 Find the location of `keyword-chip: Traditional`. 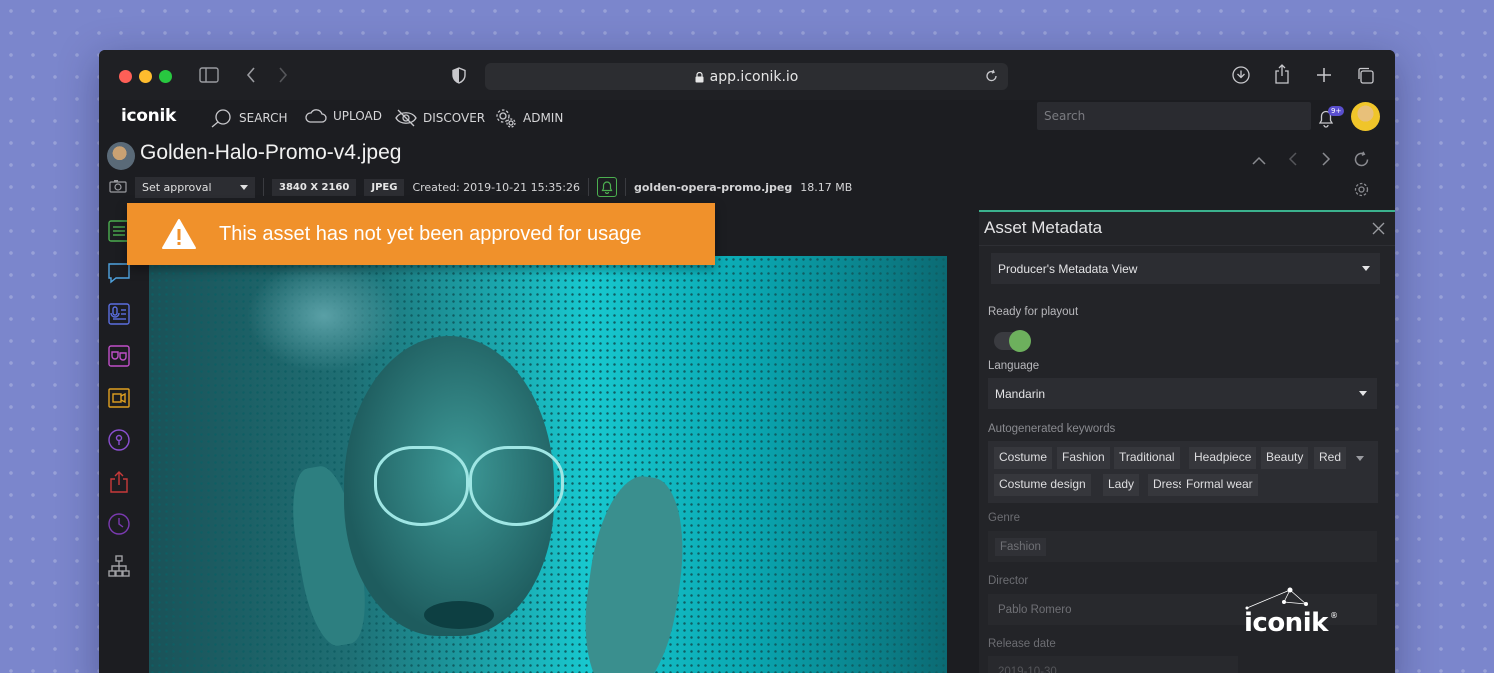

keyword-chip: Traditional is located at coordinates (1147, 458).